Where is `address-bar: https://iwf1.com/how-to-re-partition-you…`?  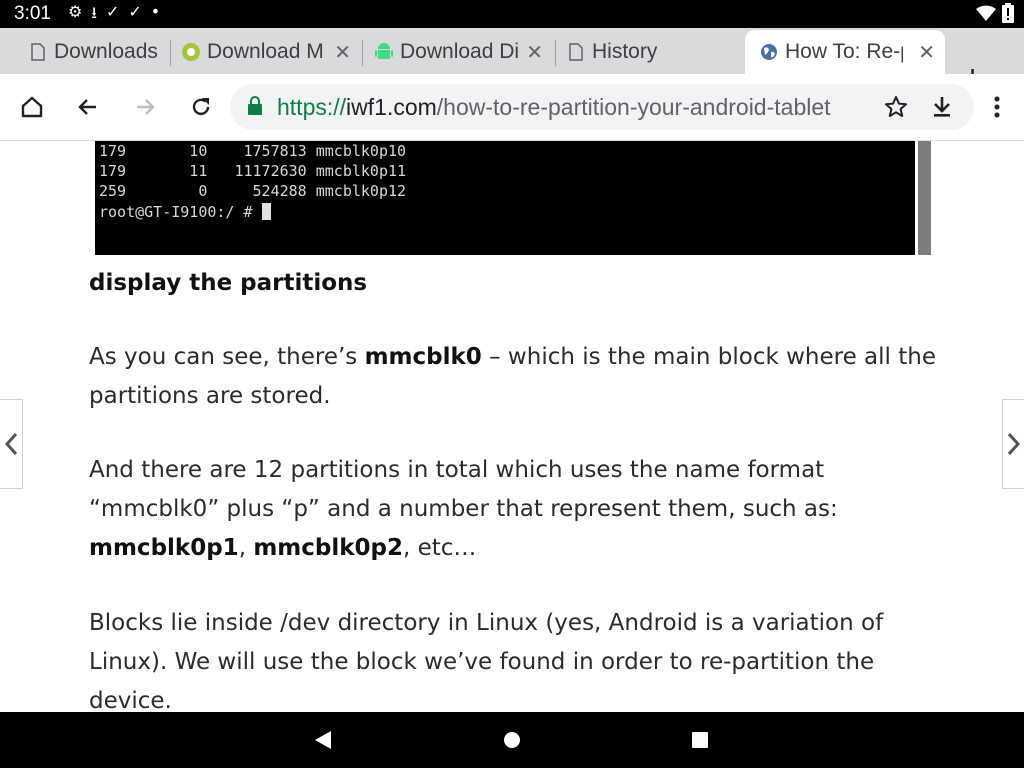
address-bar: https://iwf1.com/how-to-re-partition-you… is located at coordinates (602, 107).